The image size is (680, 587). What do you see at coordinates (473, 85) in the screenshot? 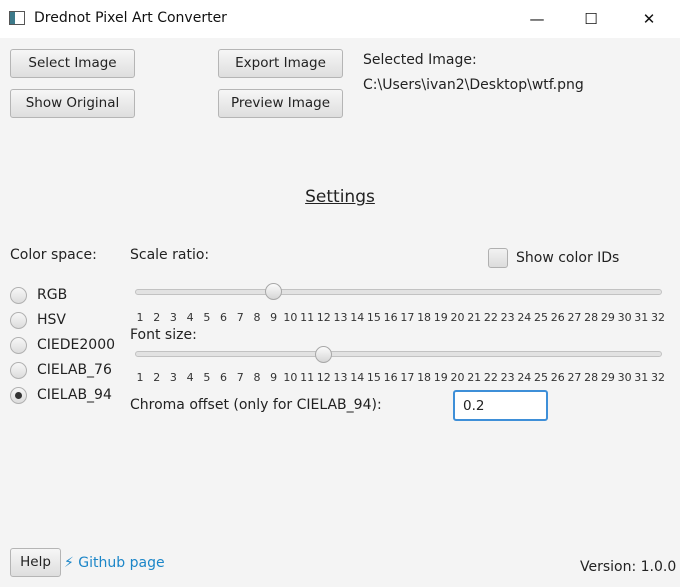
I see `selected-image-path: C:\Users\ivan2\Desktop\wtf.png` at bounding box center [473, 85].